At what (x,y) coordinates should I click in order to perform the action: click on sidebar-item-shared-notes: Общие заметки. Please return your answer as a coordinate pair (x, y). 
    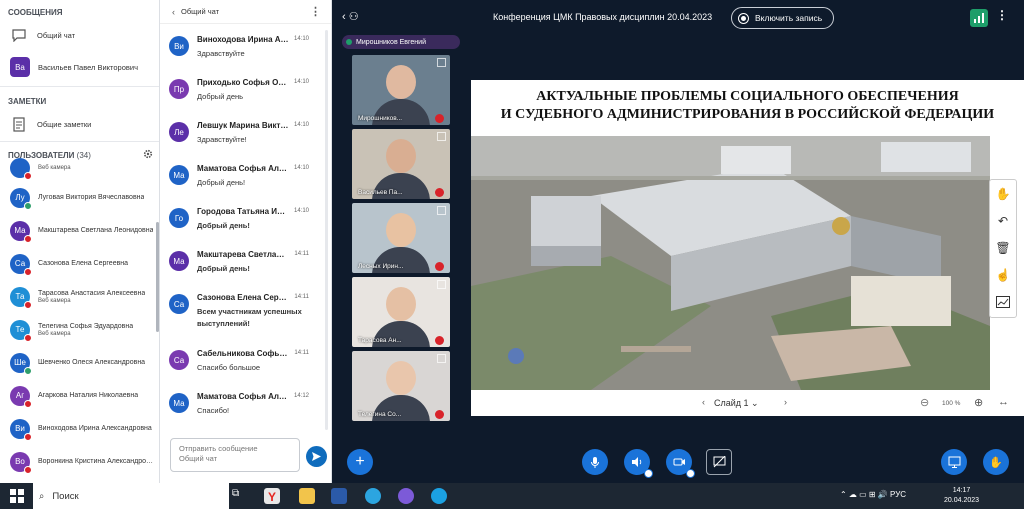
    Looking at the image, I should click on (79, 124).